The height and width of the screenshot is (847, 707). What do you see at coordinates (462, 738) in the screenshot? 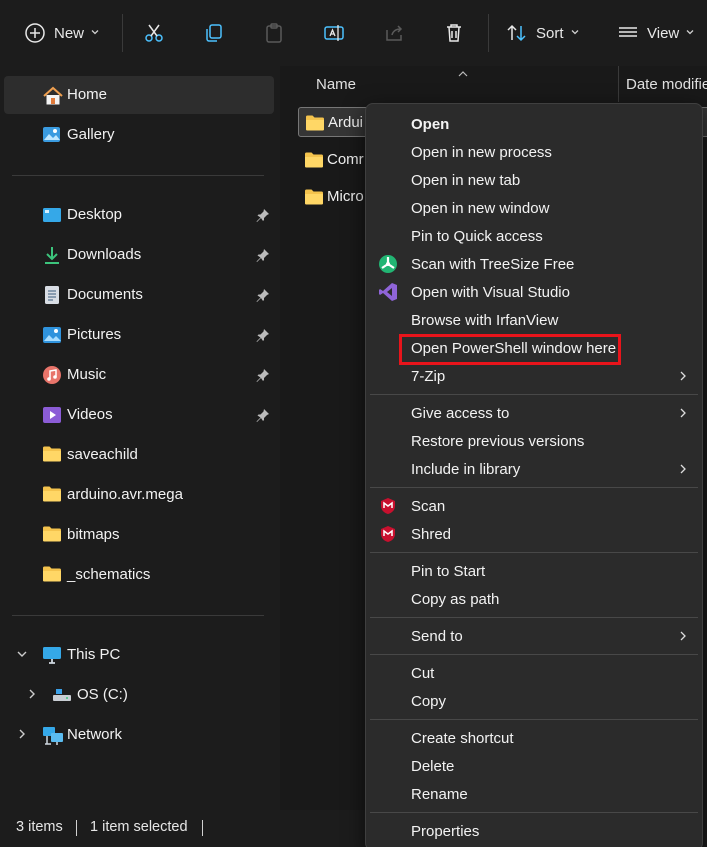
I see `menu-label: Create shortcut` at bounding box center [462, 738].